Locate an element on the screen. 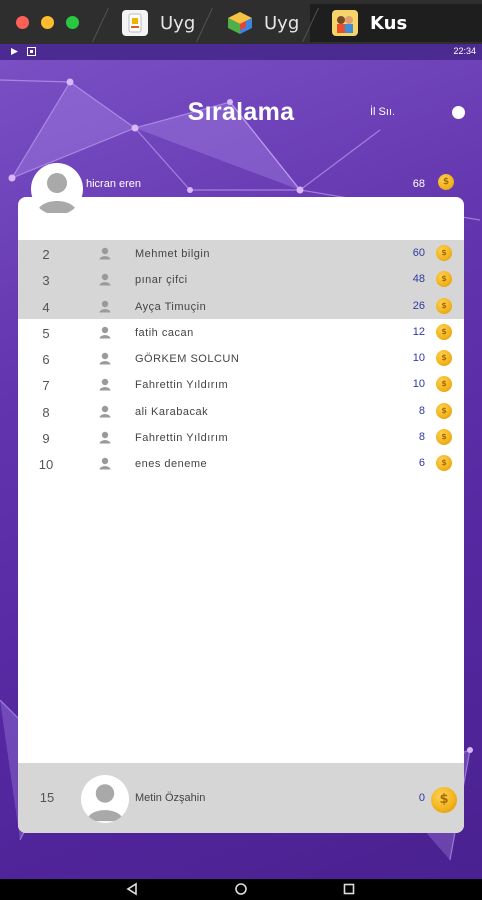 The width and height of the screenshot is (482, 900). leaderboard-row: 3 pınar çifci 48 $ is located at coordinates (241, 279).